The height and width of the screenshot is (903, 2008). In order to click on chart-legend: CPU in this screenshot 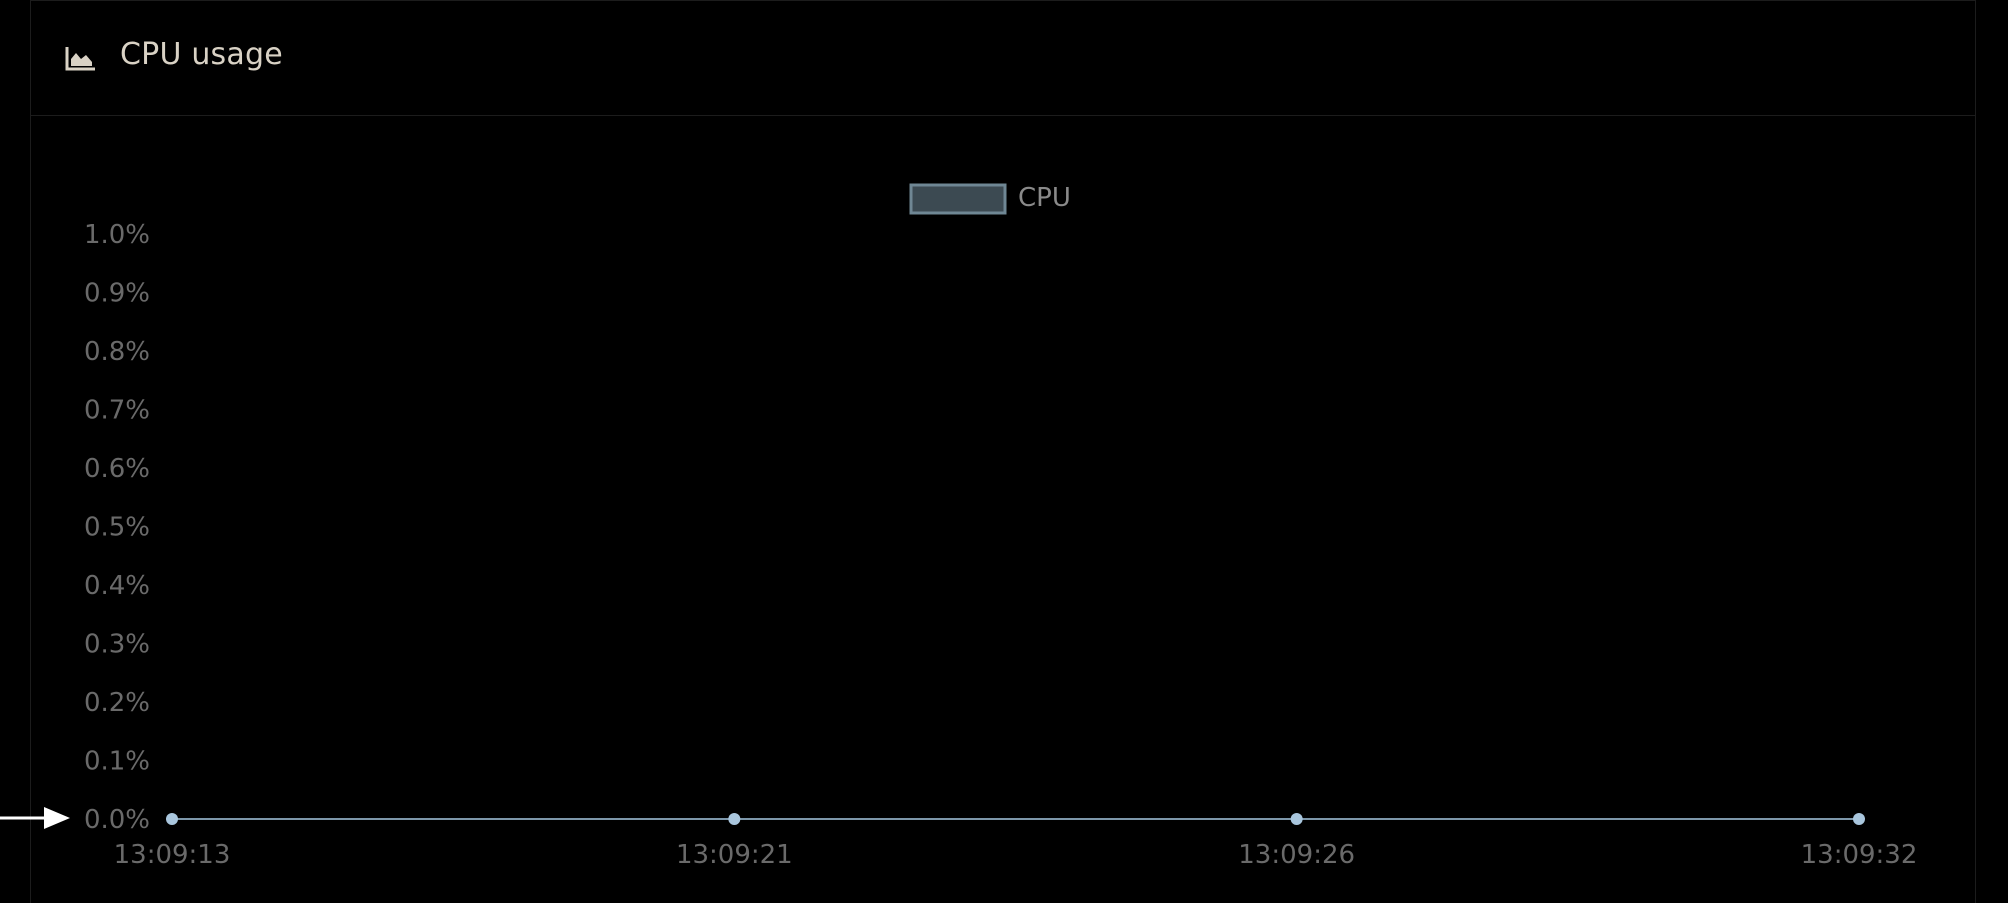, I will do `click(990, 199)`.